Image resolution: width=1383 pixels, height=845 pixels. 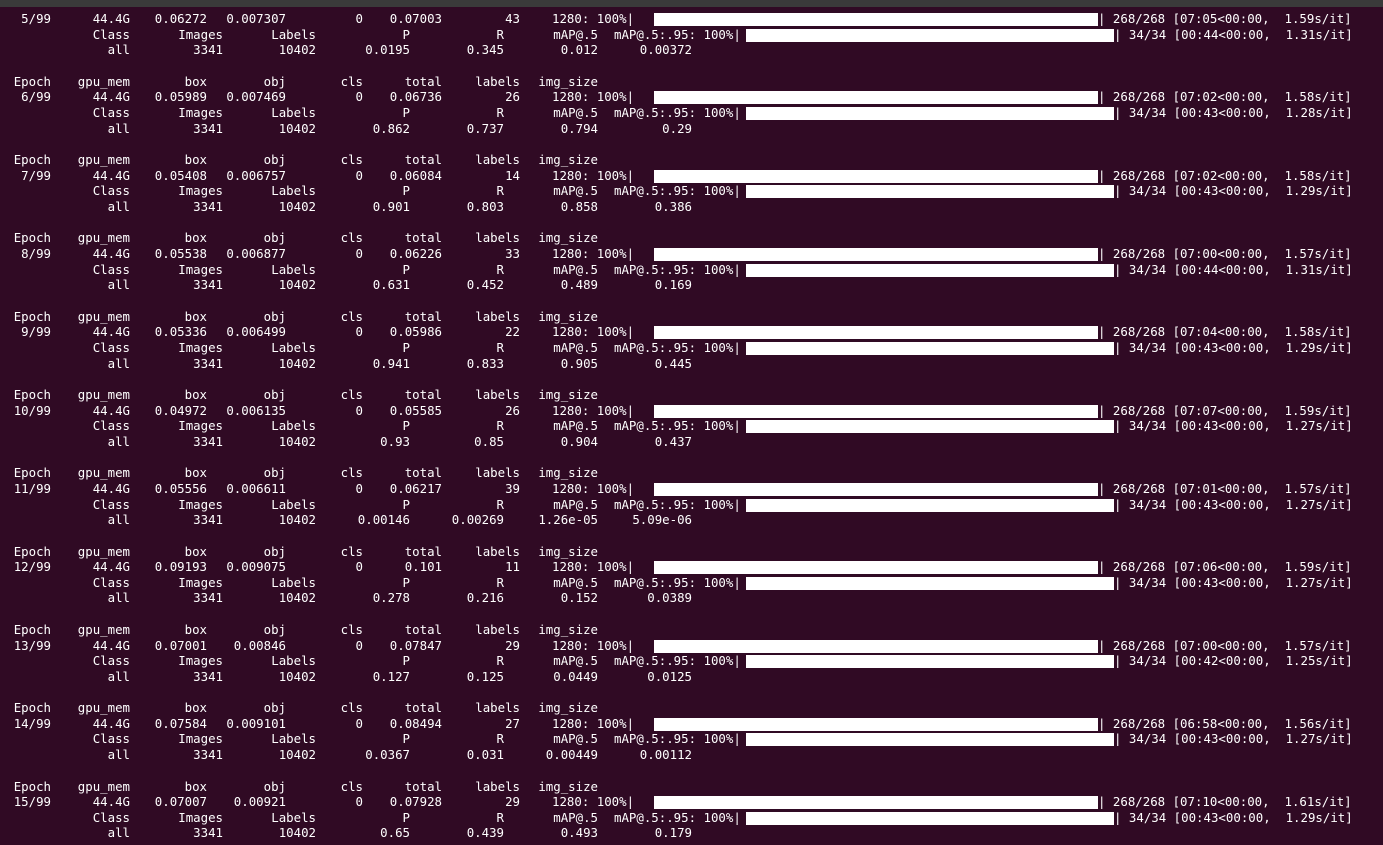 What do you see at coordinates (180, 410) in the screenshot?
I see `box-loss-value: 0.04972` at bounding box center [180, 410].